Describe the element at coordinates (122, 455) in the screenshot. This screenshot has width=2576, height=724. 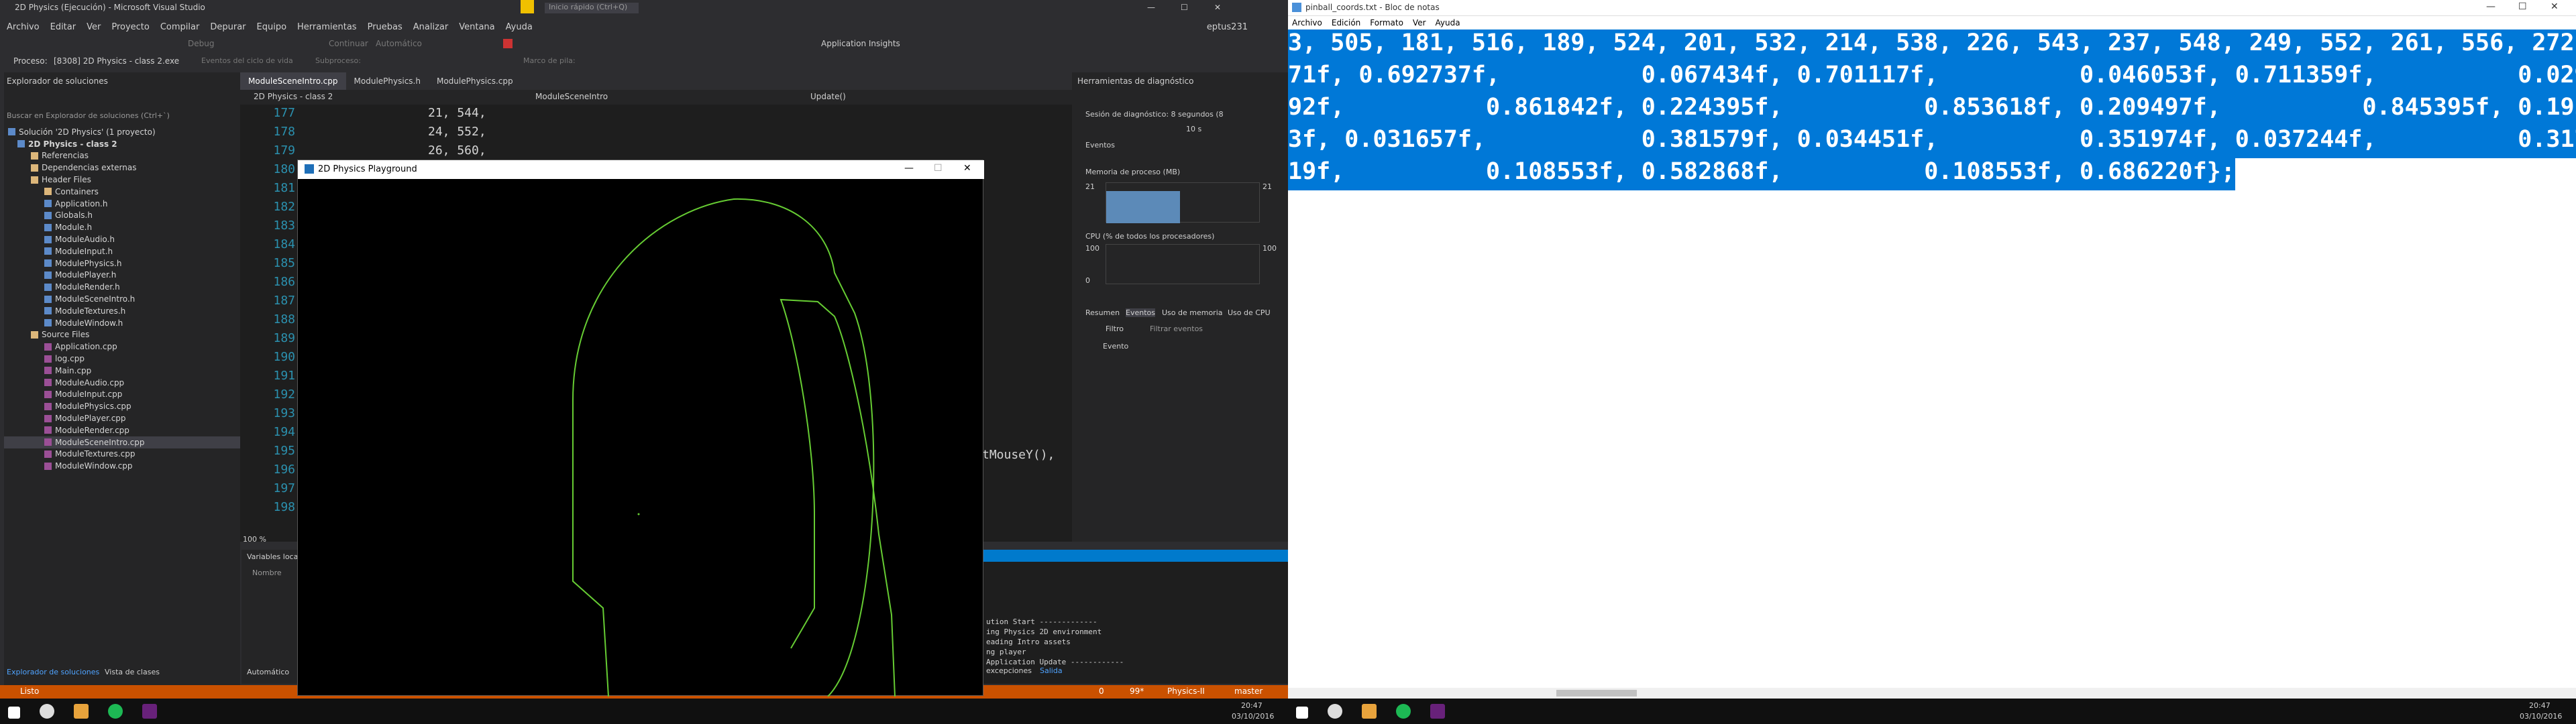
I see `tree-item-file: ModuleTextures.cpp` at that location.